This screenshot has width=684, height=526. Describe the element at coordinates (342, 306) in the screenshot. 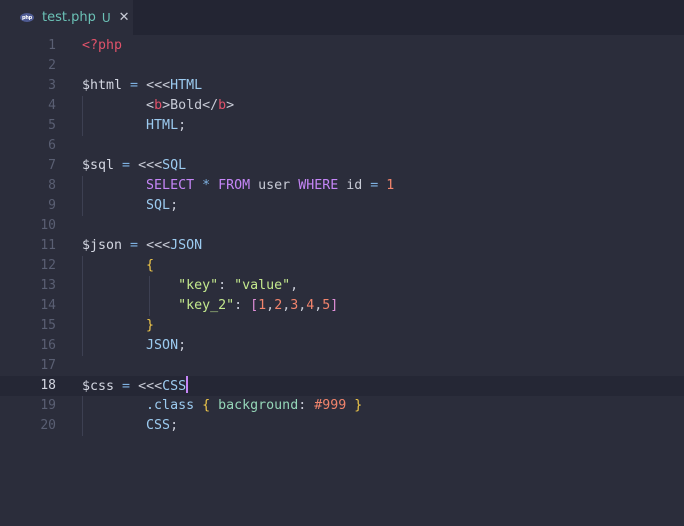

I see `code-line: 14 "key_2": [1,2,3,4,5]` at that location.